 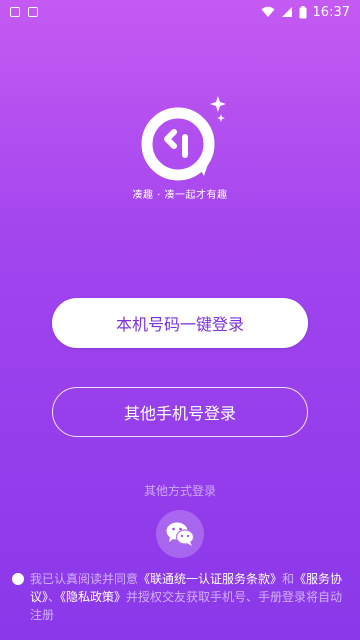 What do you see at coordinates (180, 195) in the screenshot?
I see `slogan: 凑趣 · 凑一起才有趣` at bounding box center [180, 195].